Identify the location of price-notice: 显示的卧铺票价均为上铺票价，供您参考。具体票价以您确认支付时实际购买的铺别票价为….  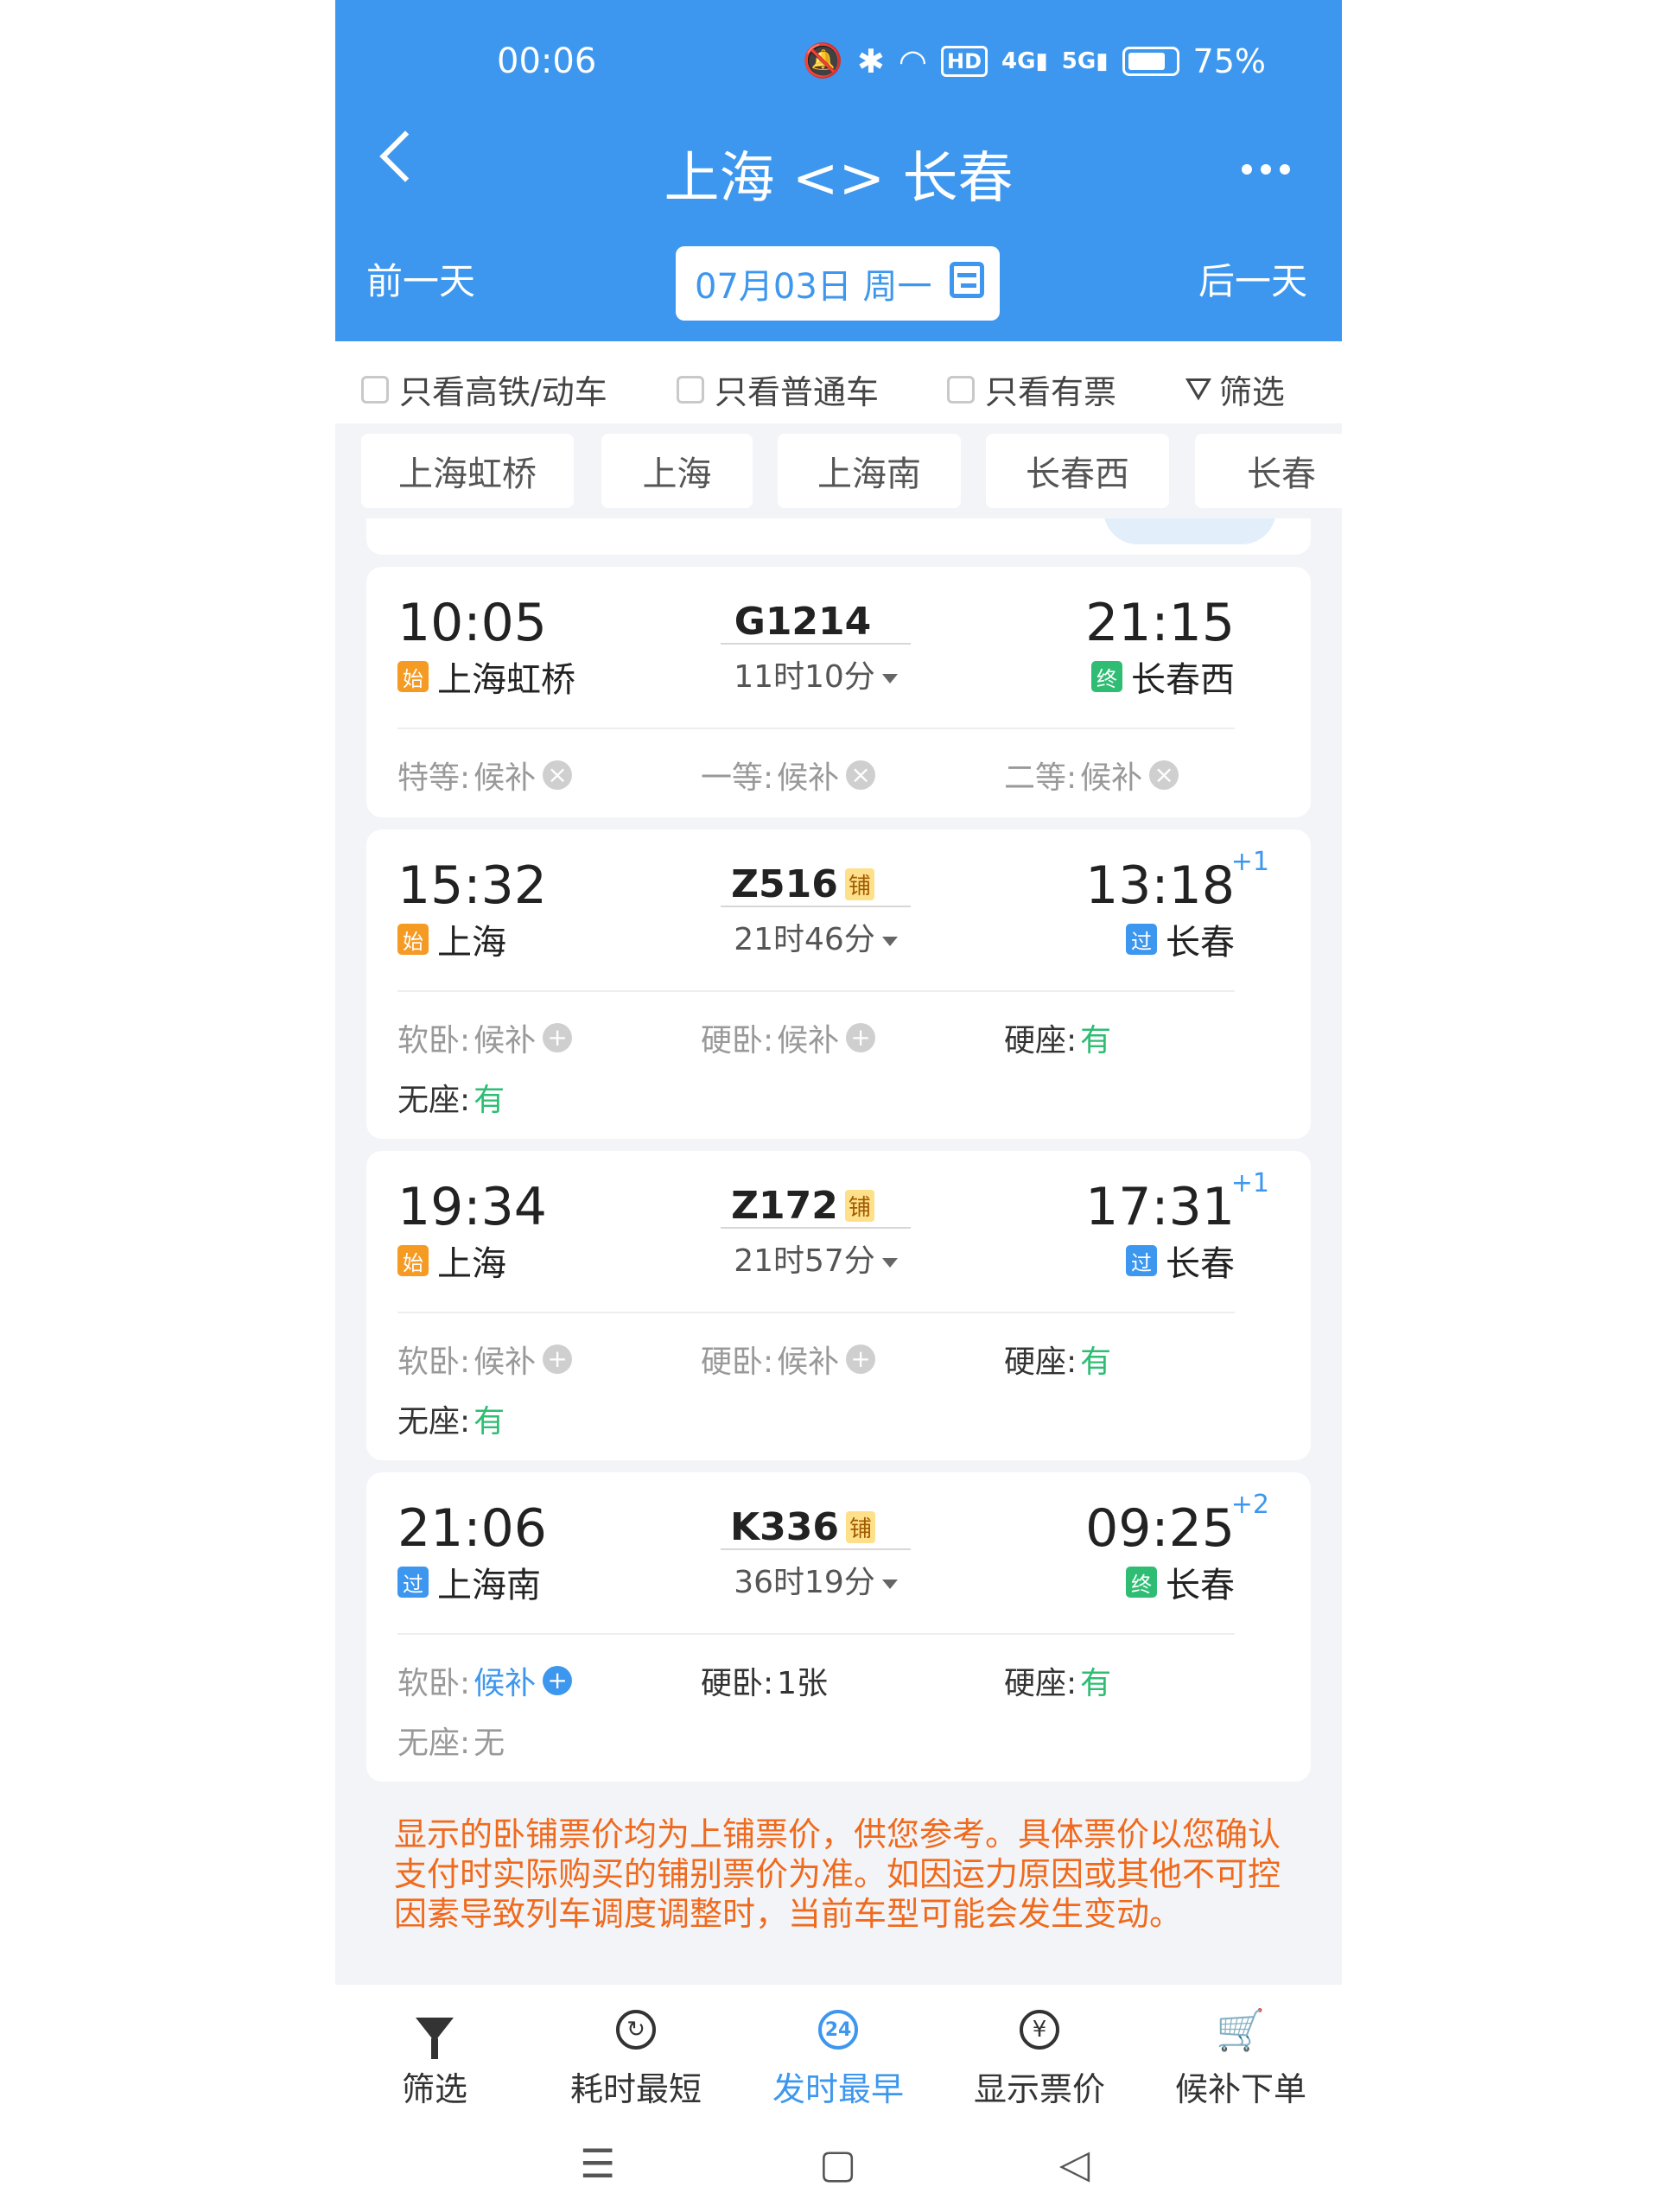
(837, 1874).